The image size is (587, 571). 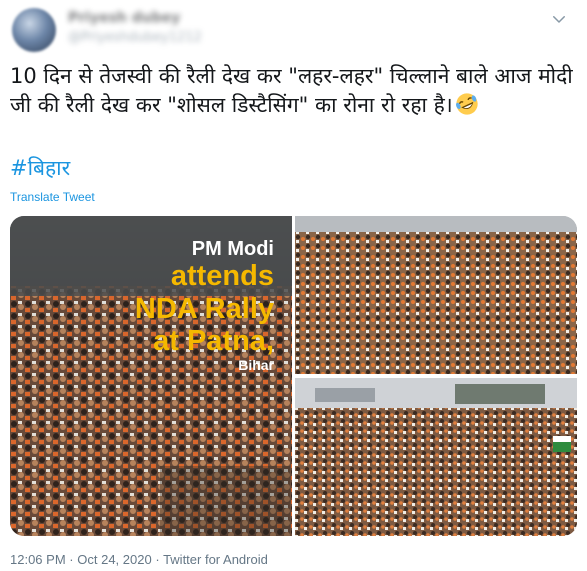 I want to click on caption-line-1: PM Modi, so click(x=232, y=249).